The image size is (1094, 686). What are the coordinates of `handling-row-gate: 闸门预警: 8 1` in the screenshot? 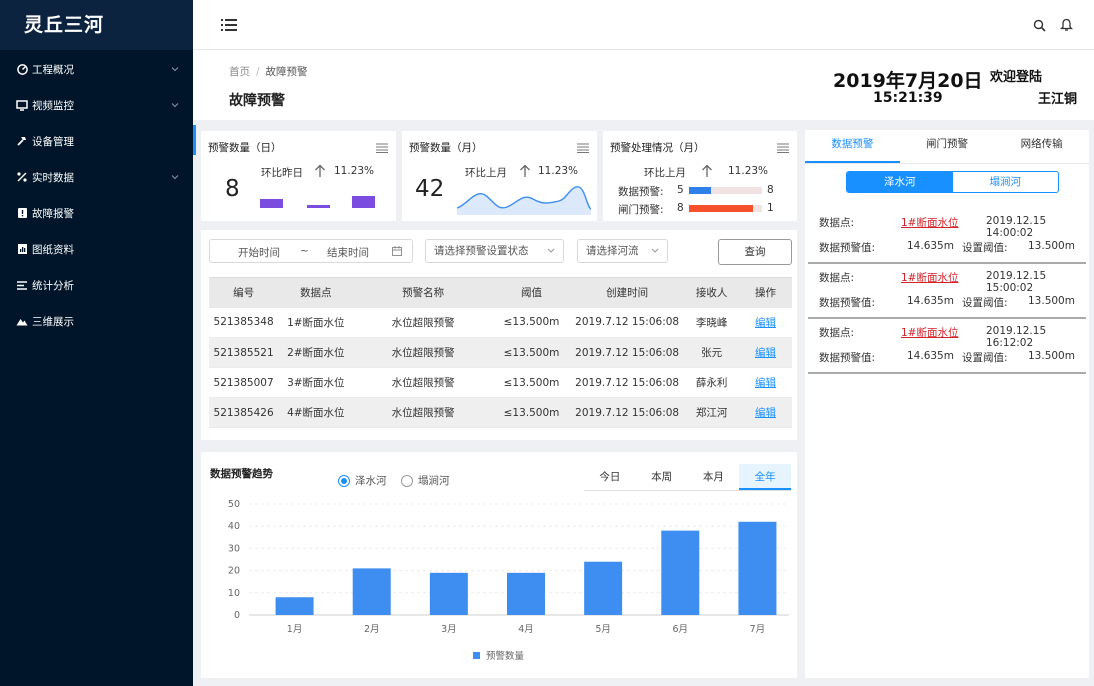 It's located at (706, 209).